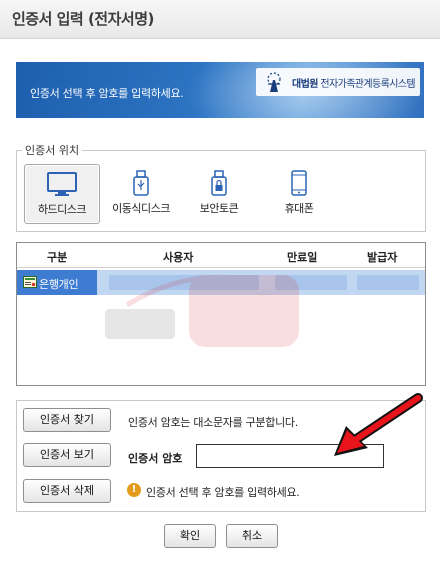 The width and height of the screenshot is (440, 562). I want to click on location-mobile-phone-label: 휴대폰, so click(299, 208).